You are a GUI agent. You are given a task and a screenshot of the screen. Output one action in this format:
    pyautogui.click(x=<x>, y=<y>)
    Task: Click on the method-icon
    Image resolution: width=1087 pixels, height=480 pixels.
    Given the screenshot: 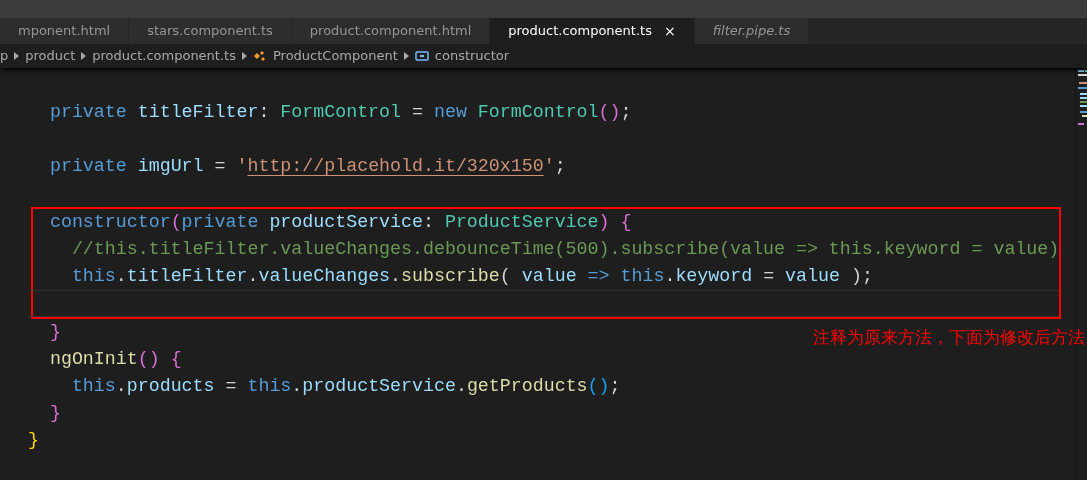 What is the action you would take?
    pyautogui.click(x=421, y=56)
    